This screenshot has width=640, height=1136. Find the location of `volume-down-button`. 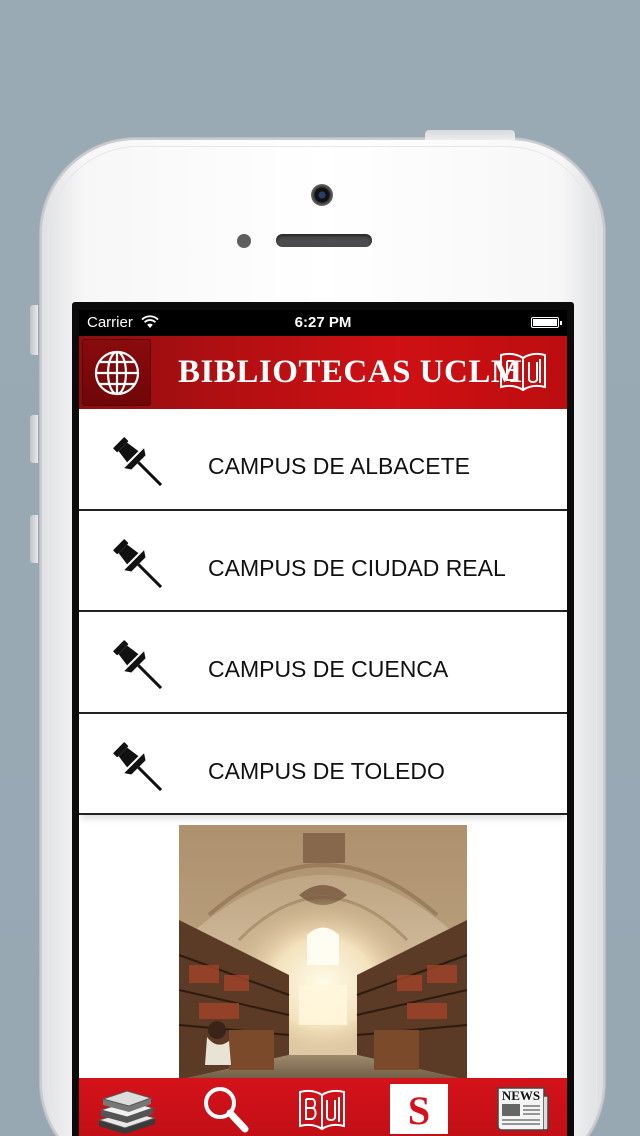

volume-down-button is located at coordinates (34, 539).